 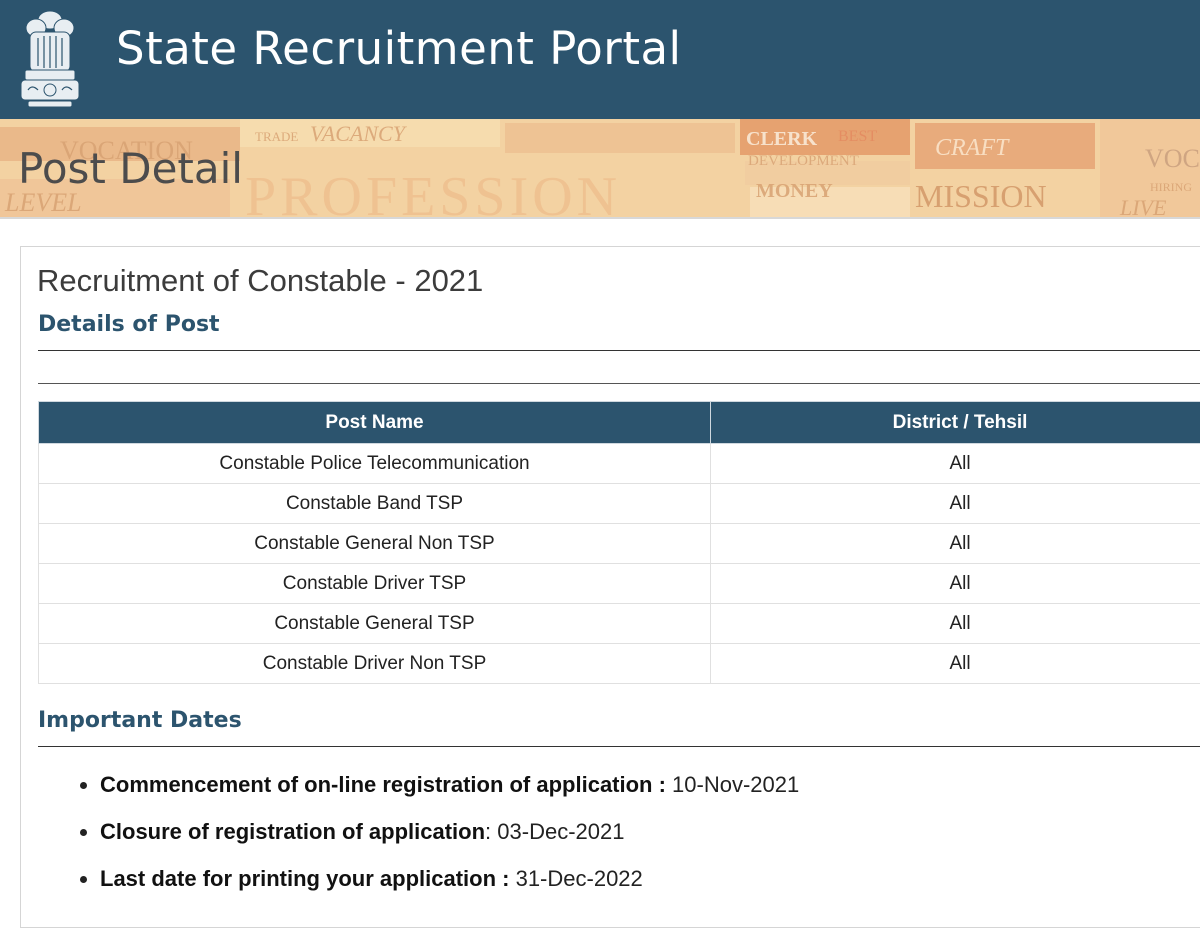 I want to click on table-row: Constable General Non TSP All, so click(x=619, y=544).